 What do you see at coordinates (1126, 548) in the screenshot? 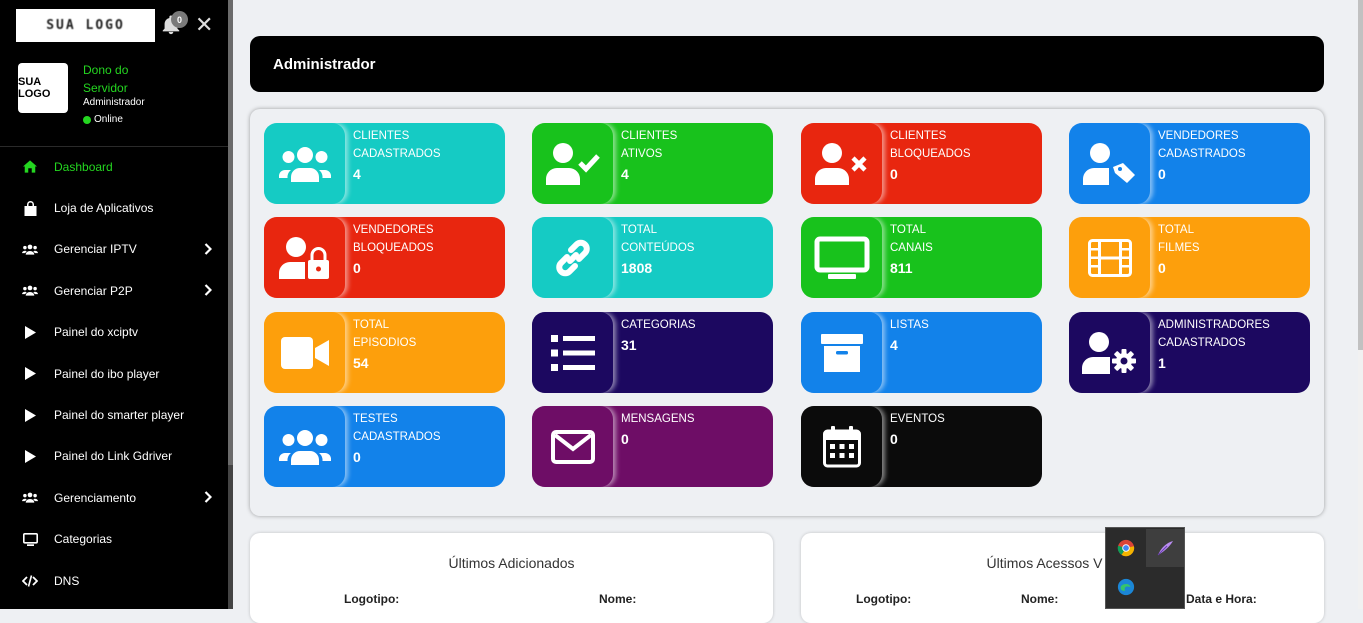
I see `chrome-icon` at bounding box center [1126, 548].